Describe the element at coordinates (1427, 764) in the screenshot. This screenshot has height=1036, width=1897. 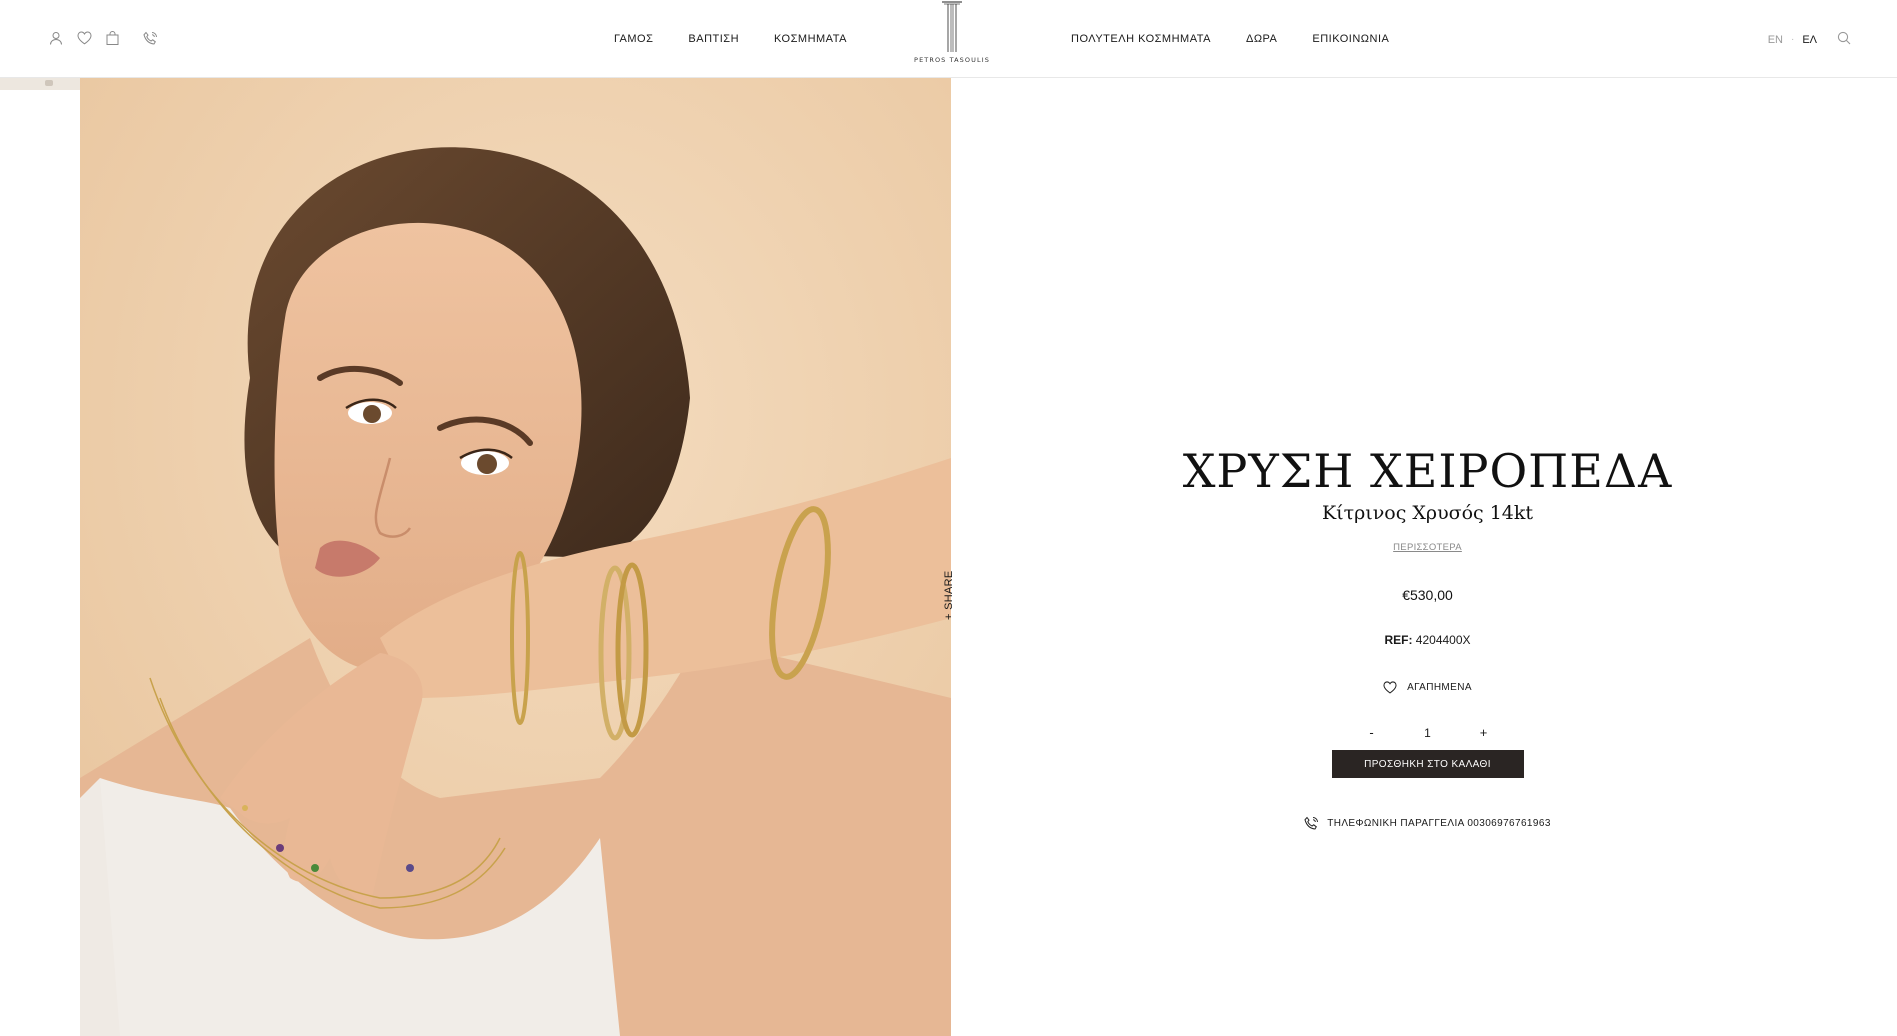
I see `add-to-cart-button: ΠΡΟΣΘΗΚΗ ΣΤΟ ΚΑΛΑΘΙ` at that location.